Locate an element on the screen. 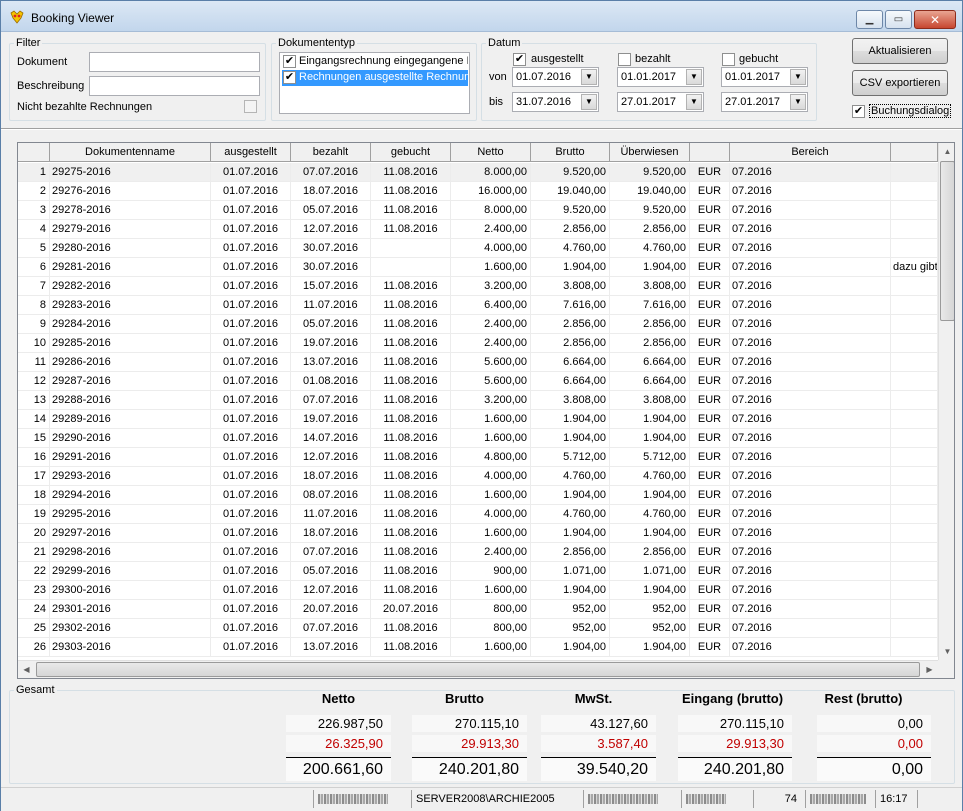  col-header-ueberwiesen: Überwiesen is located at coordinates (650, 152).